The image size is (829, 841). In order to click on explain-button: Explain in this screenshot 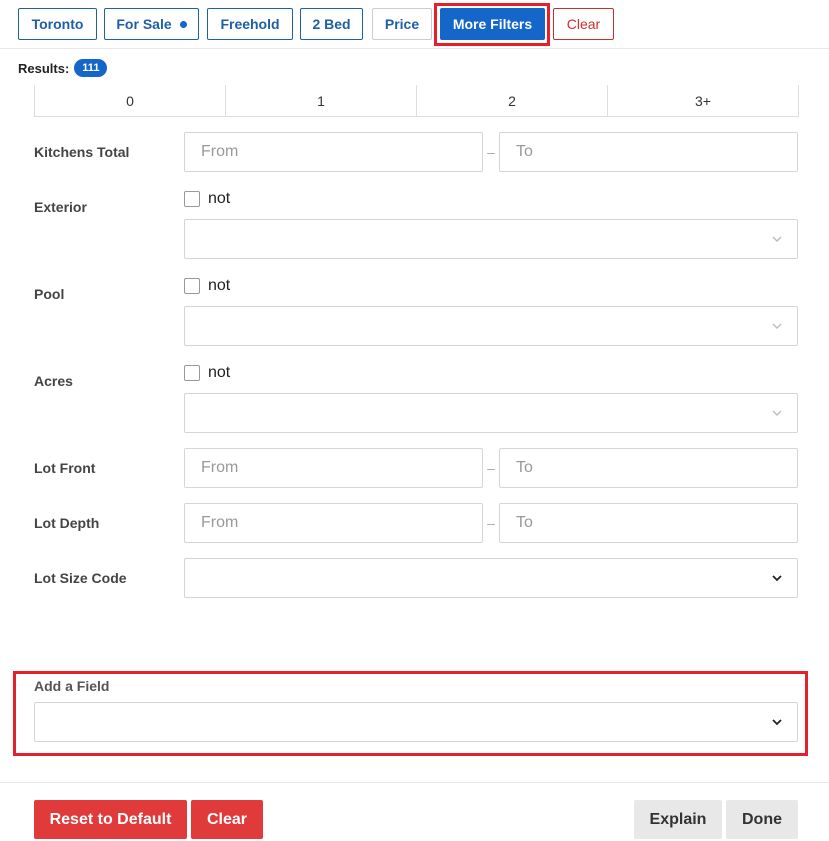, I will do `click(678, 819)`.